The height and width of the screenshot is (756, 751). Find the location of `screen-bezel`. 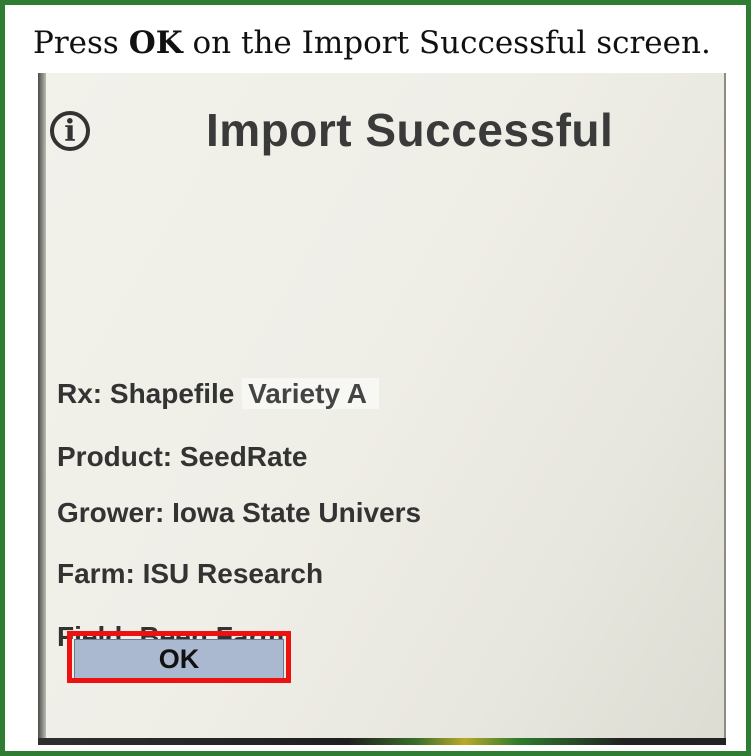

screen-bezel is located at coordinates (42, 405).